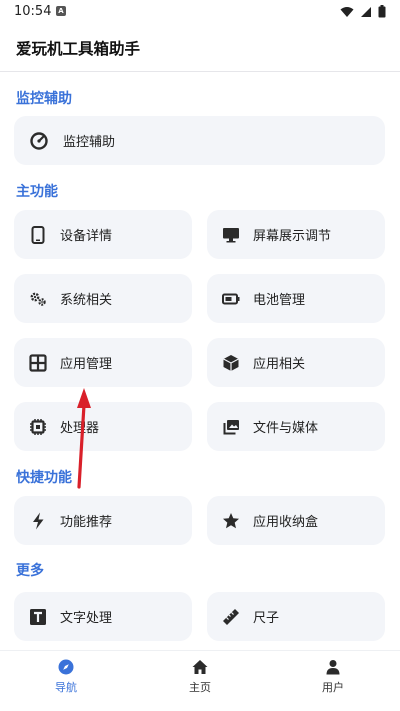  I want to click on card-app-box: 应用收纳盒, so click(296, 520).